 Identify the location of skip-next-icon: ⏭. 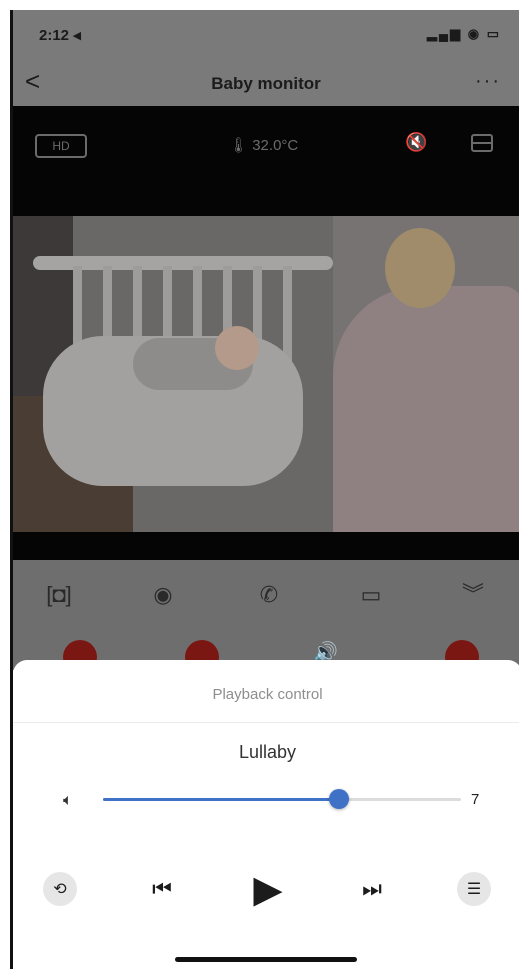
(372, 888).